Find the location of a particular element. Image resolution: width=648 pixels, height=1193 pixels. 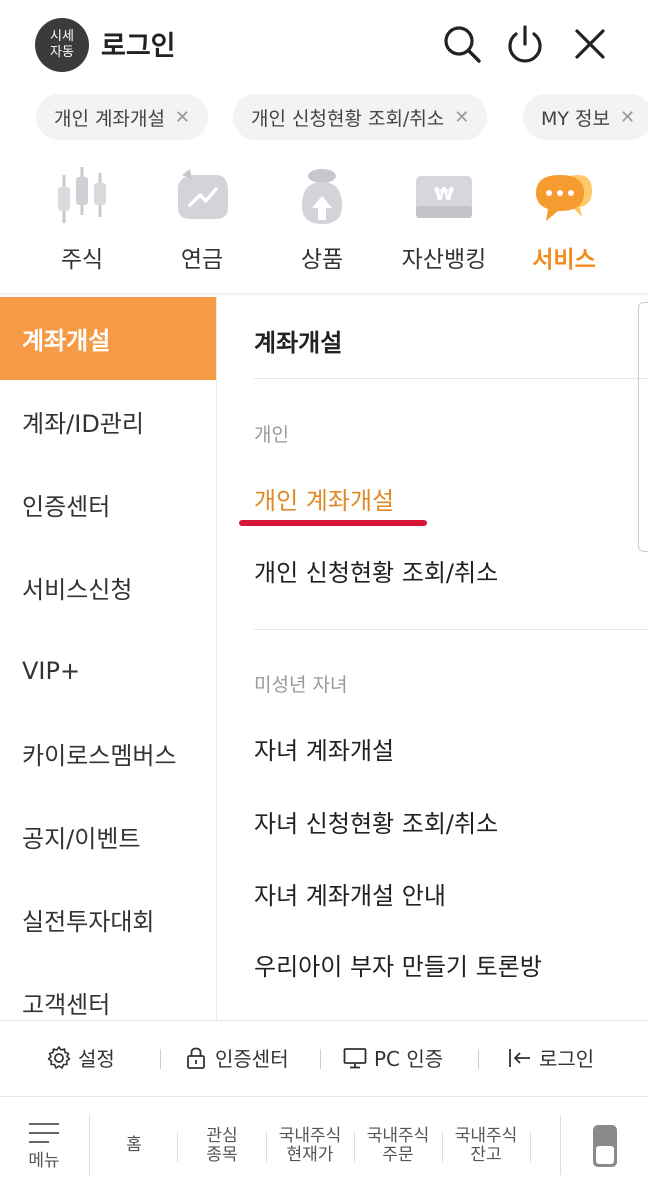

tab-home: 홈 is located at coordinates (134, 1145).